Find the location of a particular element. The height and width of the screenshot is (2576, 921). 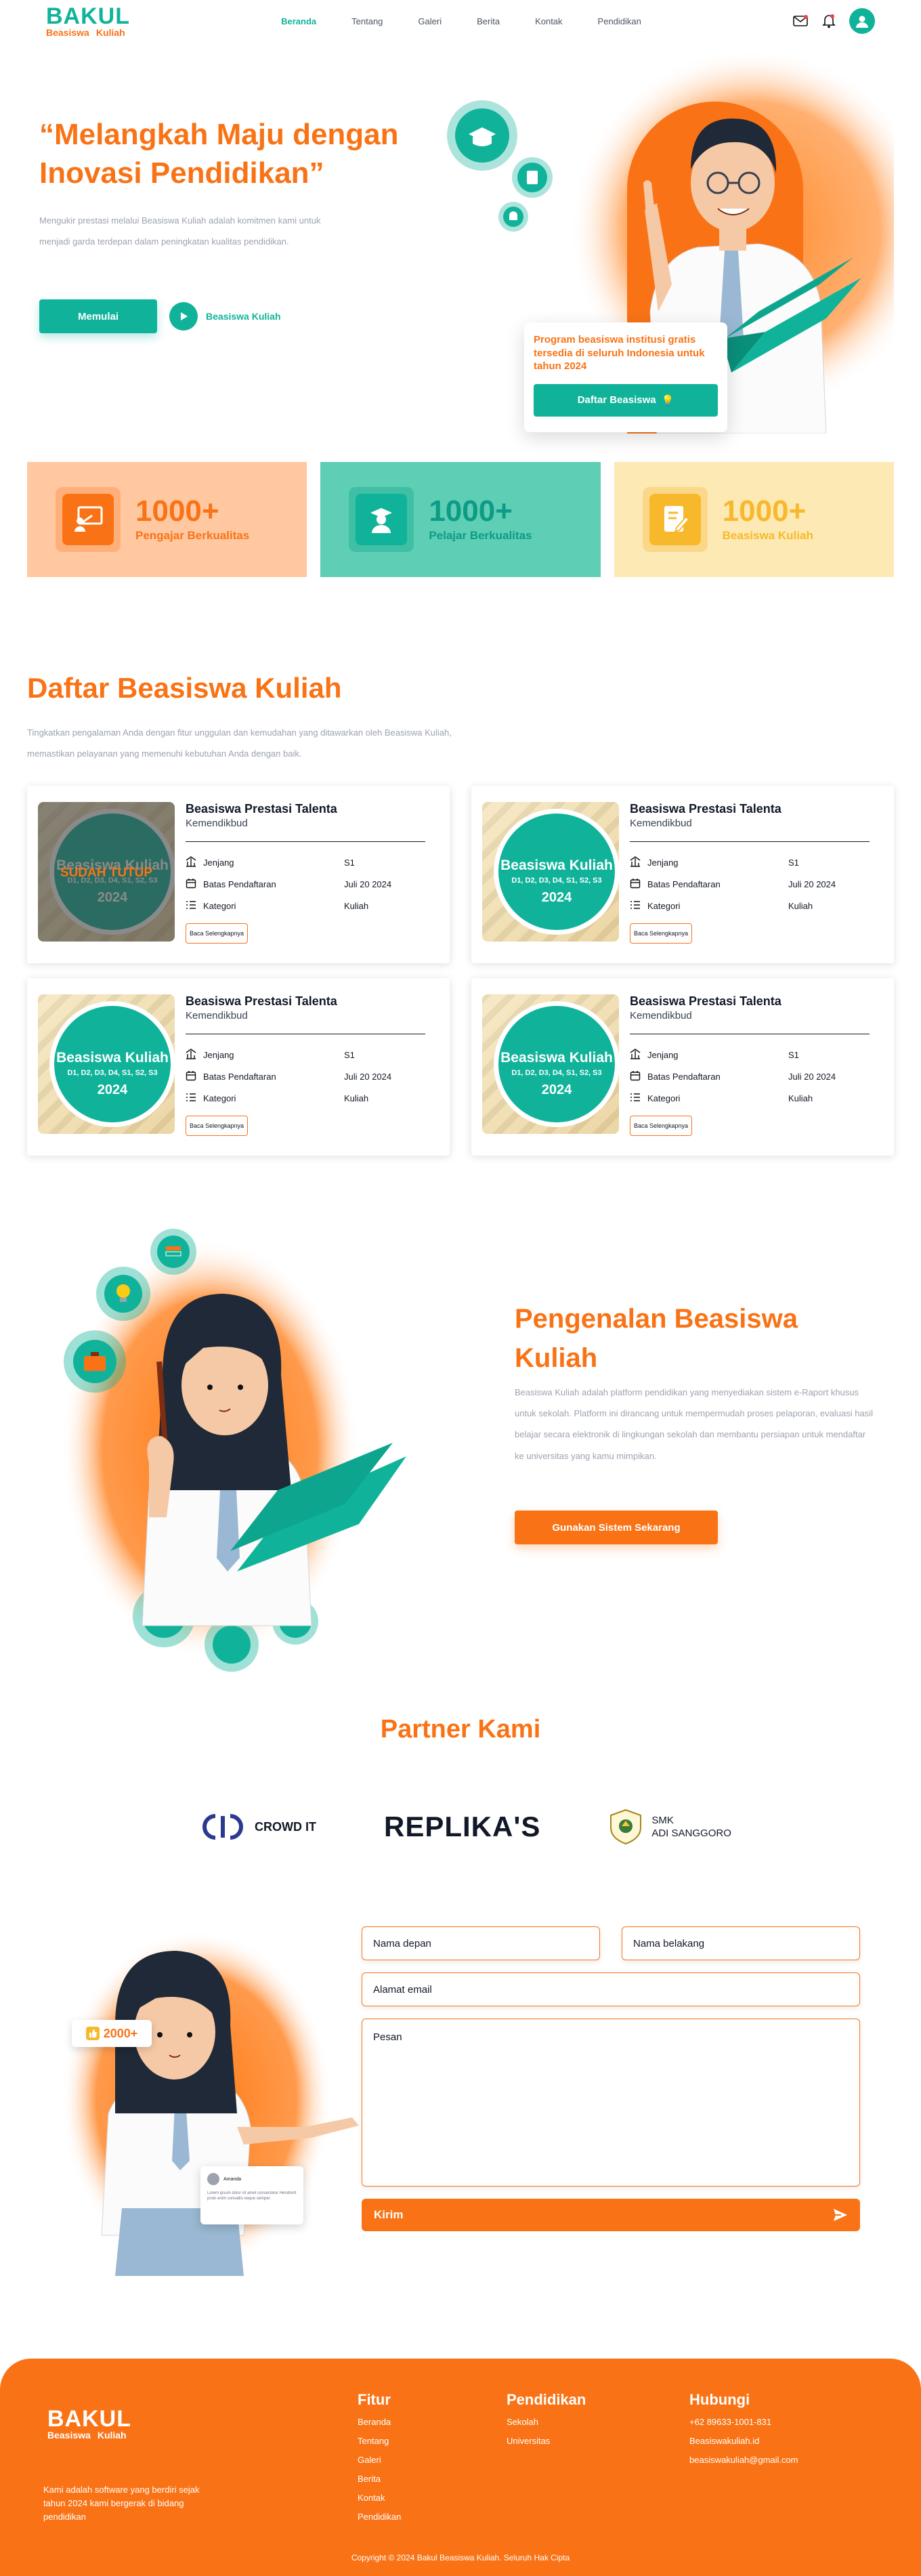

stat-scholarships-label: Beasiswa Kuliah is located at coordinates (767, 535).